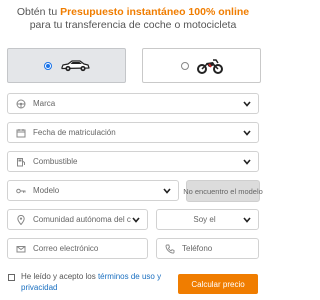  I want to click on registration-date-label: Fecha de matriculación, so click(74, 132).